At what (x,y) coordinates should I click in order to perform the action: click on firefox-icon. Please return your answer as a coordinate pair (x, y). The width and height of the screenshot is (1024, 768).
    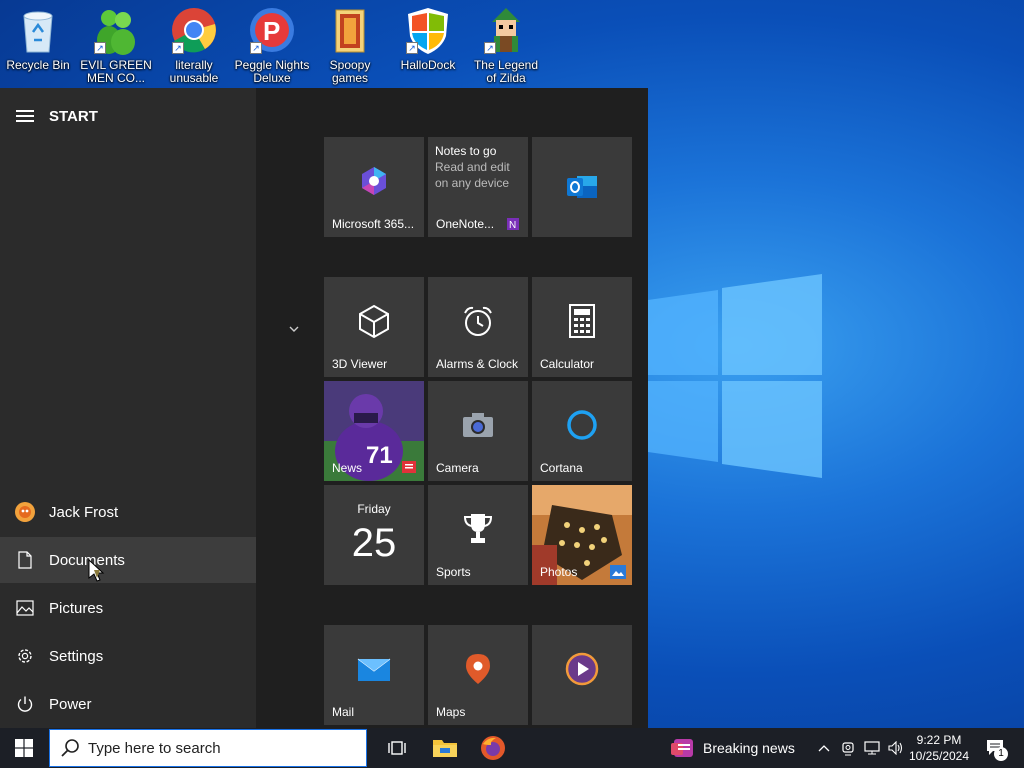
    Looking at the image, I should click on (493, 748).